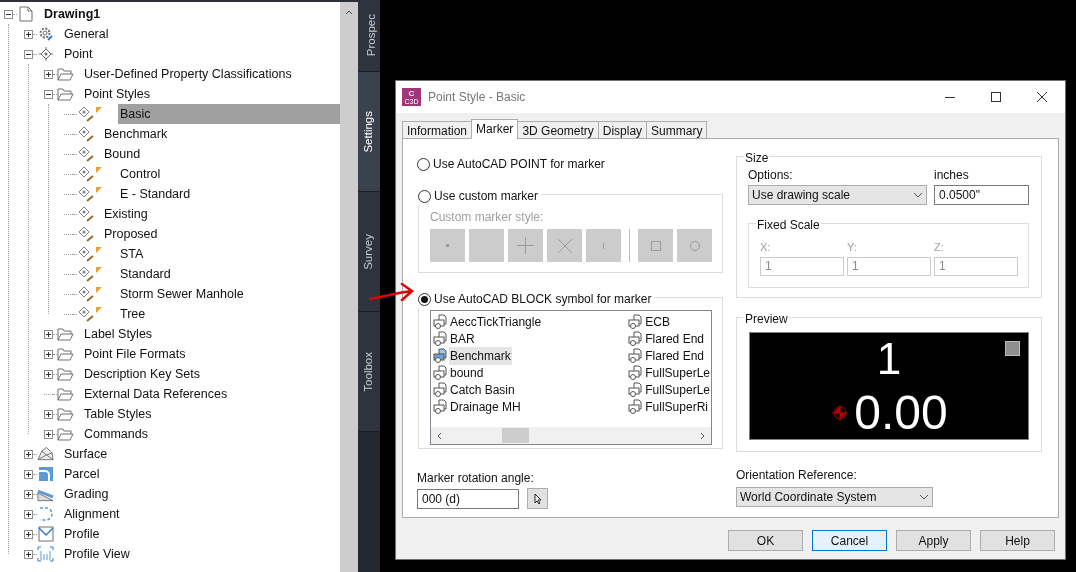  What do you see at coordinates (462, 338) in the screenshot?
I see `list-item: BAR` at bounding box center [462, 338].